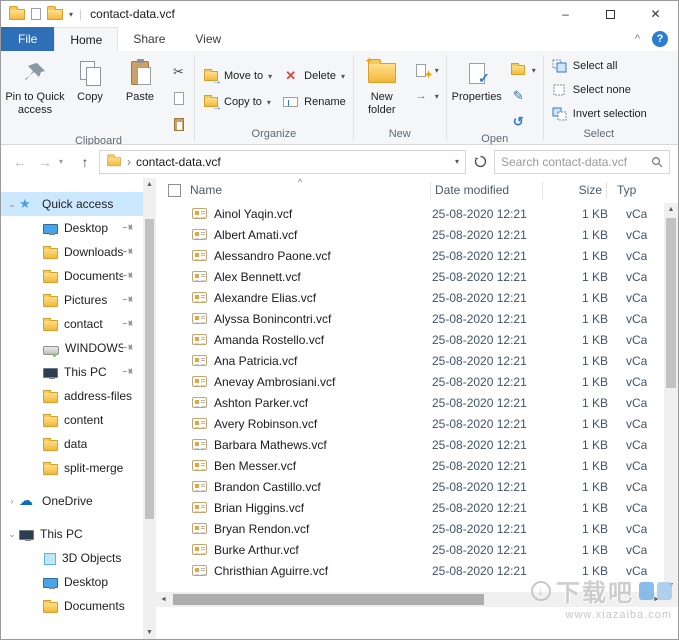  Describe the element at coordinates (178, 72) in the screenshot. I see `cut-button: ✂` at that location.